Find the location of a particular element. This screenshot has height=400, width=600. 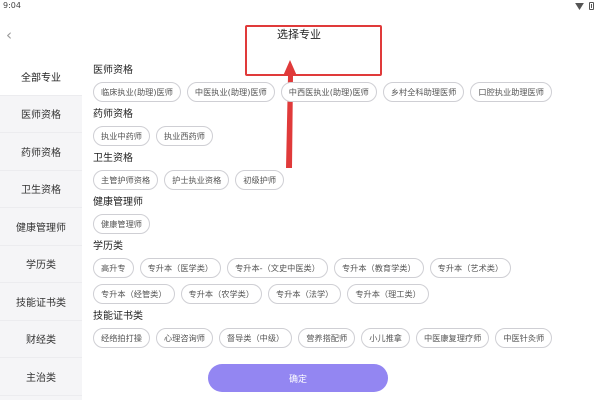

major-chip: 小儿推拿 is located at coordinates (385, 338).